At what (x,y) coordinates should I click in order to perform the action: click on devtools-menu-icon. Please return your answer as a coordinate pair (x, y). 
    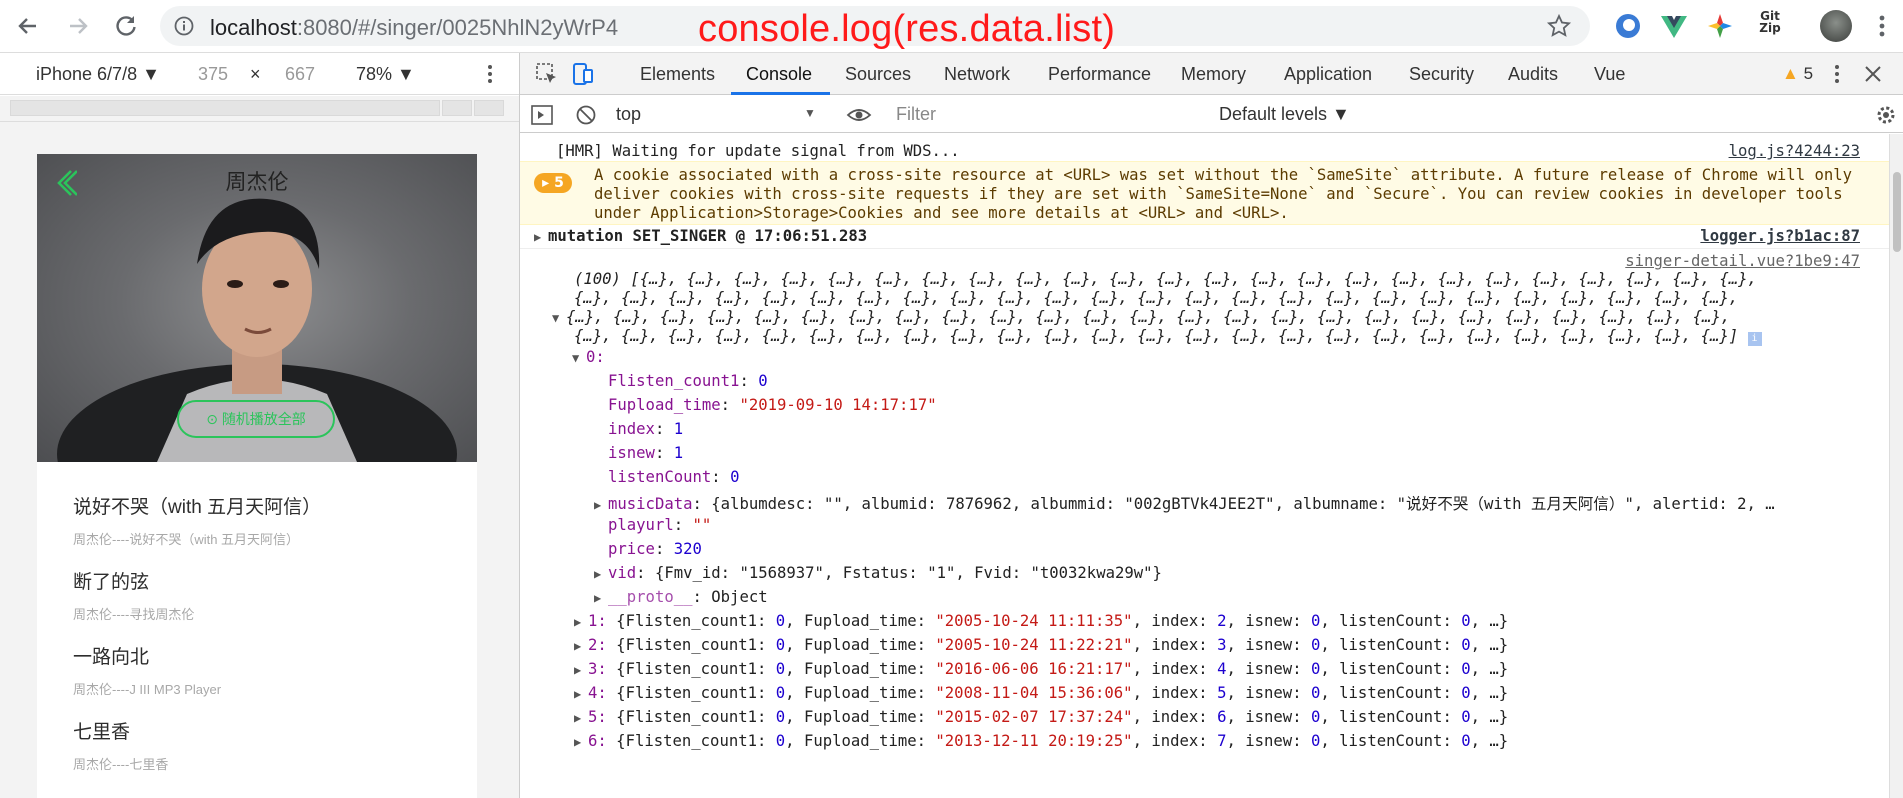
    Looking at the image, I should click on (1837, 74).